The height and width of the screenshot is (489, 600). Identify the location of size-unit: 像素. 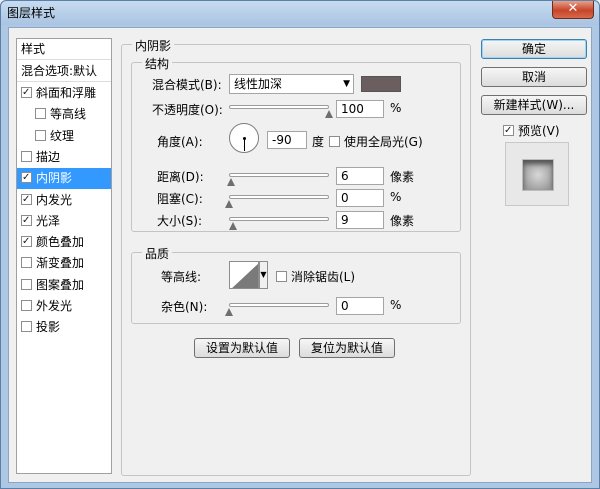
(402, 221).